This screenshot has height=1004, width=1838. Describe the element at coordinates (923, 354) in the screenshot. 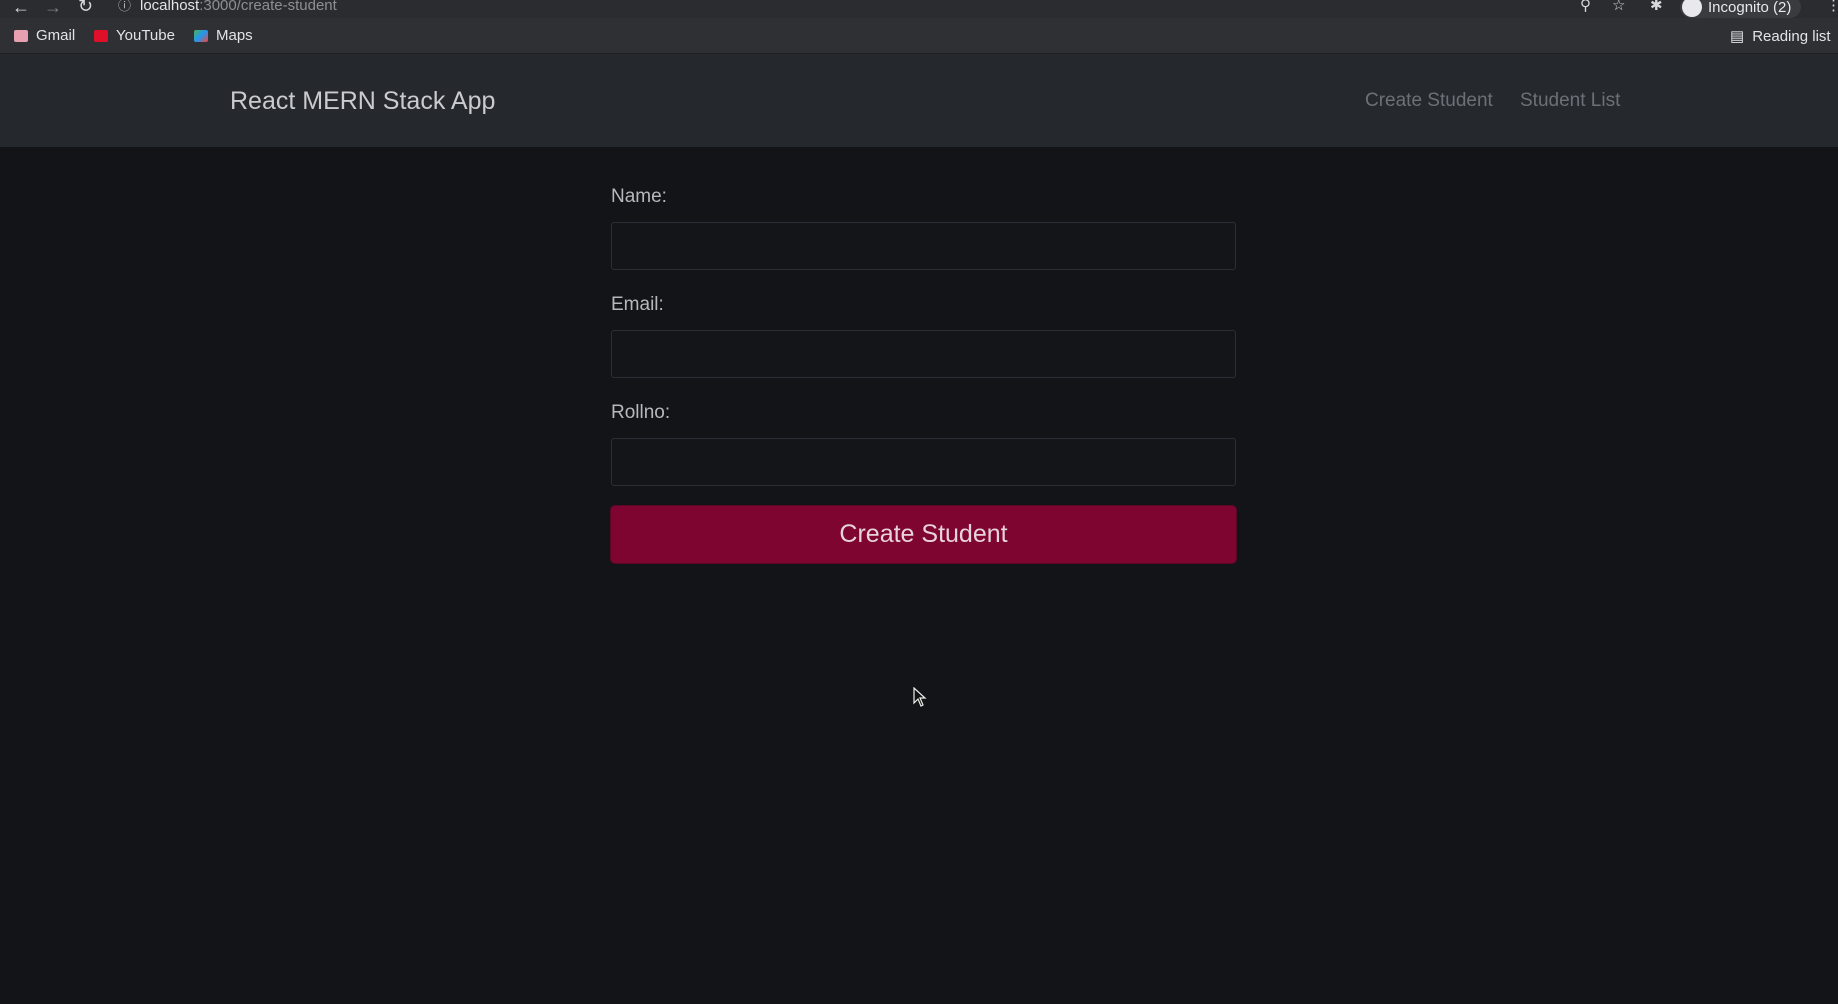

I see `email-input` at that location.